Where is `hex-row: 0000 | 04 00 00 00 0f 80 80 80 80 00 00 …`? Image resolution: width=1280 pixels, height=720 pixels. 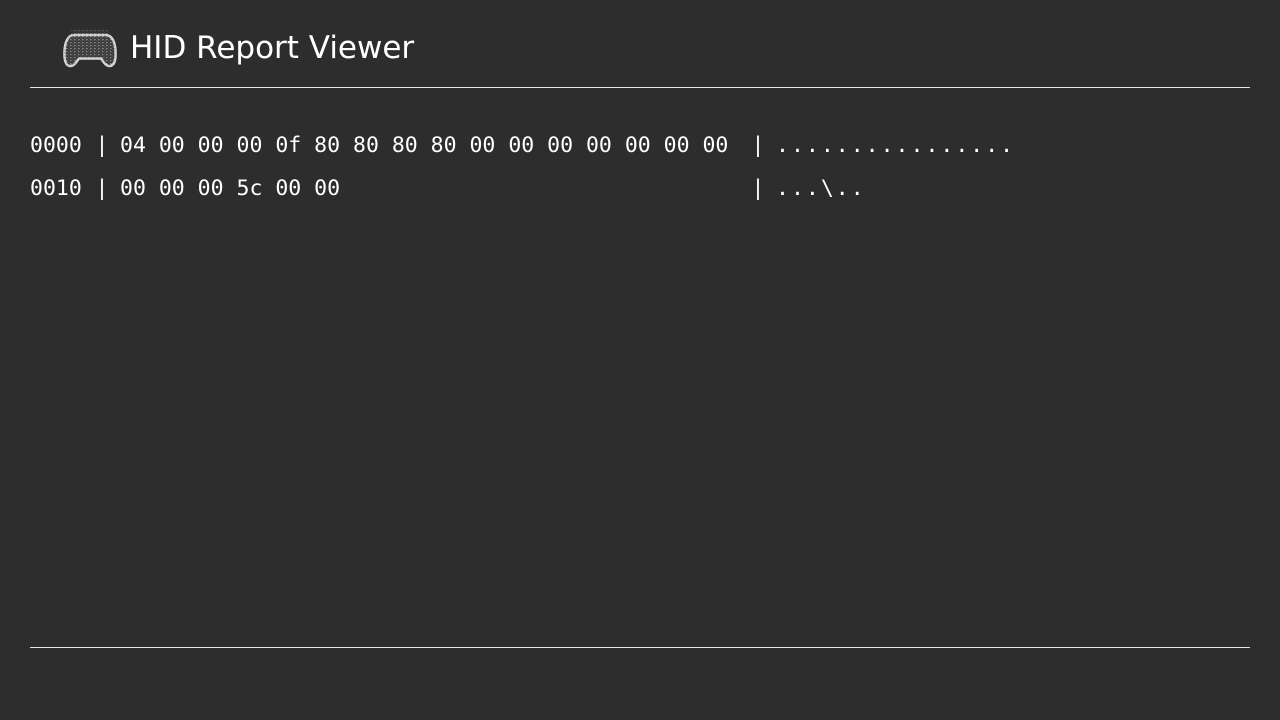
hex-row: 0000 | 04 00 00 00 0f 80 80 80 80 00 00 … is located at coordinates (640, 145).